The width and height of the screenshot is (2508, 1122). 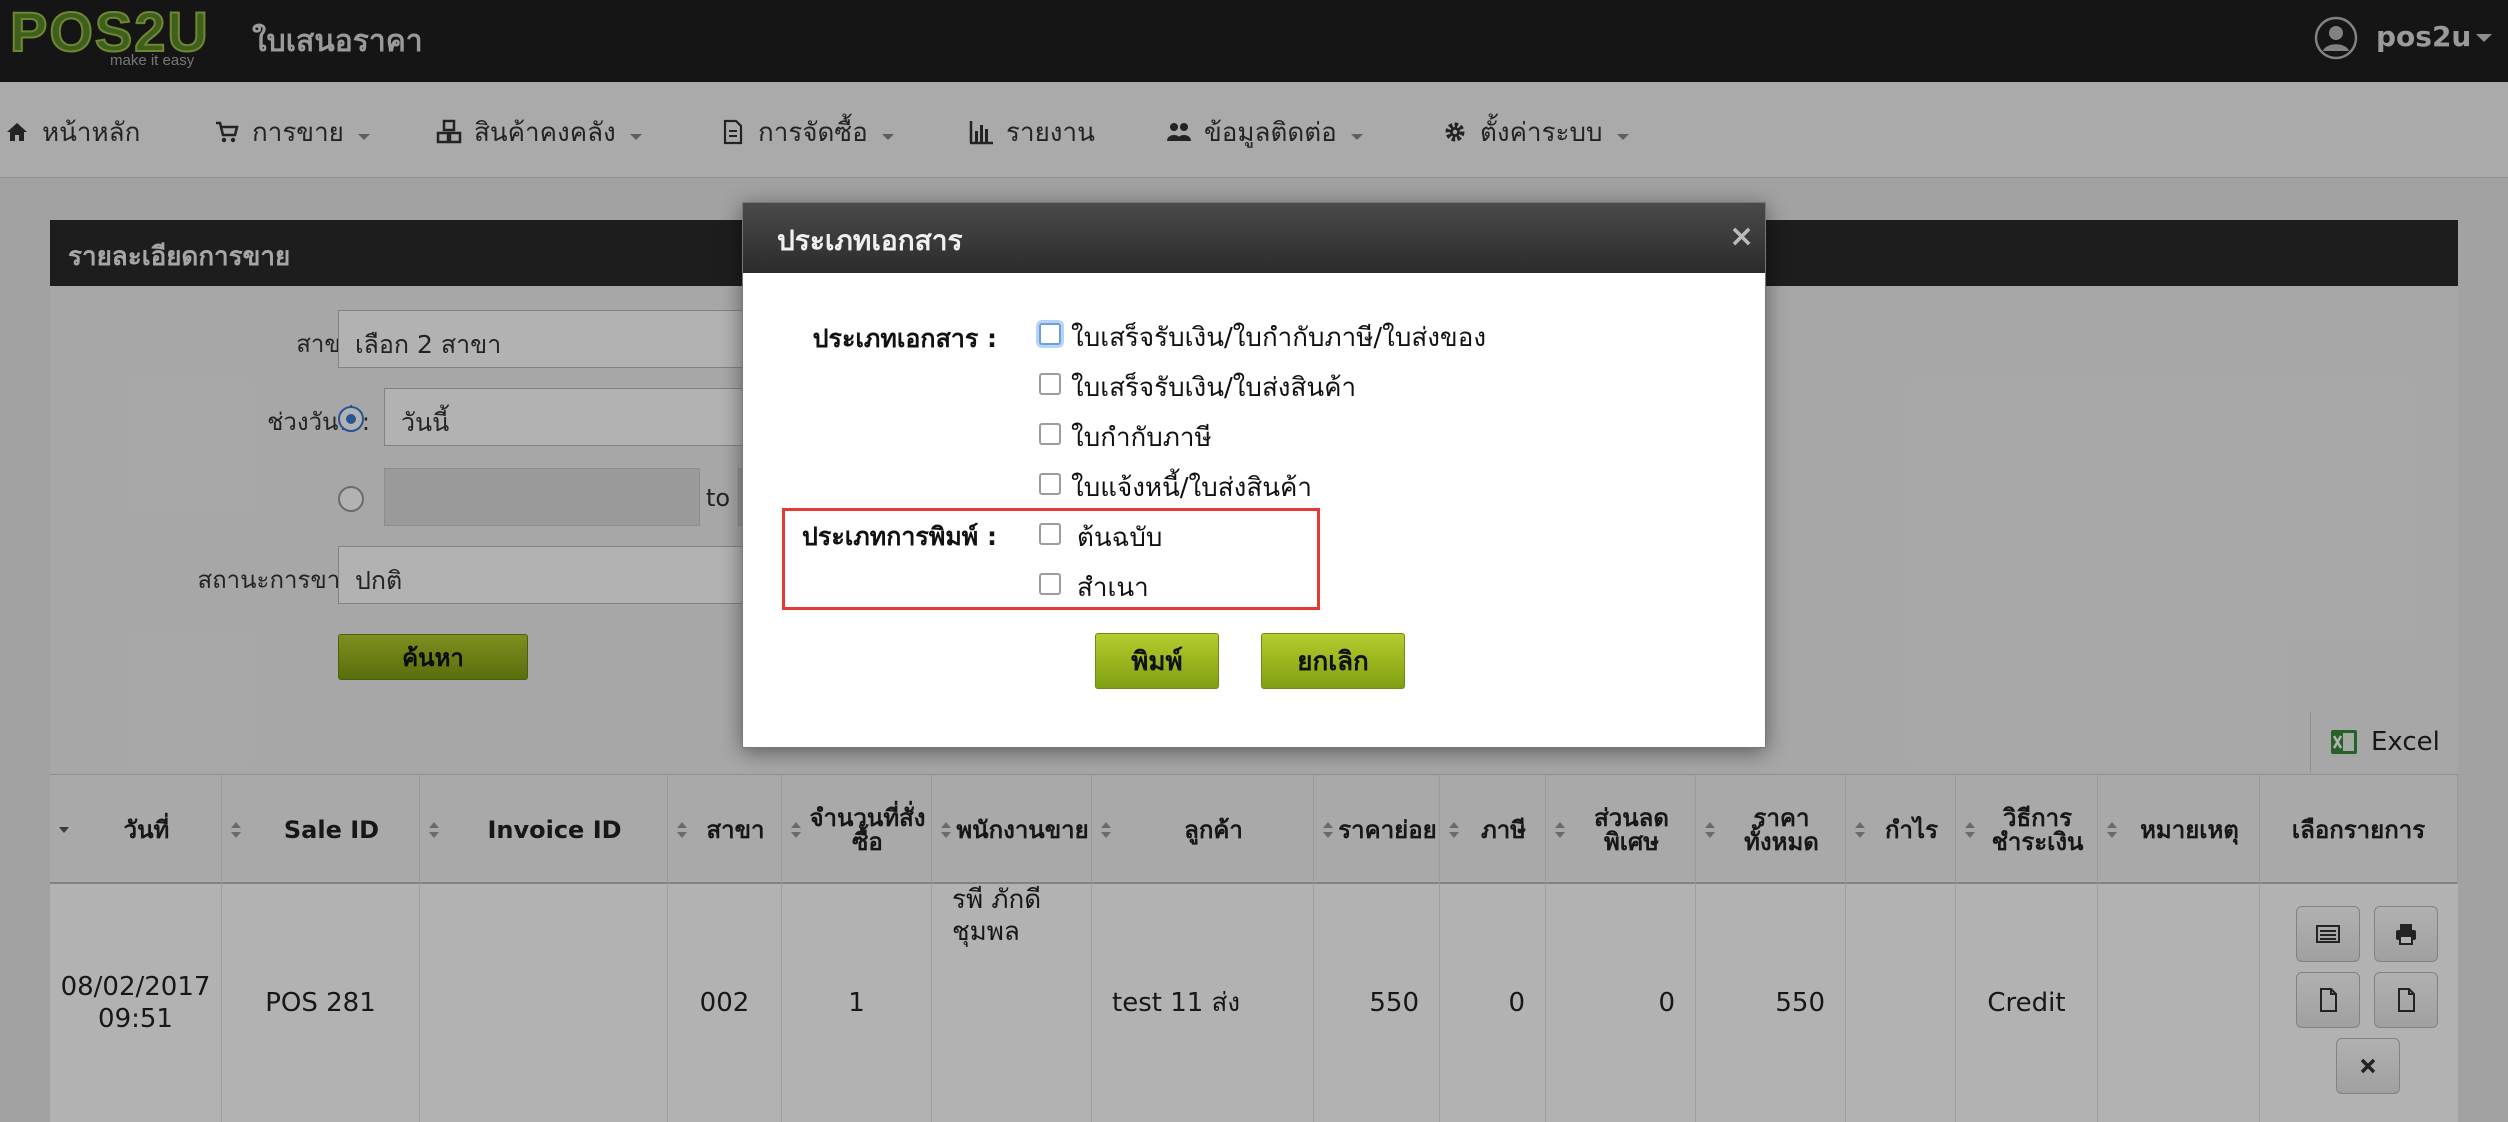 What do you see at coordinates (1254, 238) in the screenshot?
I see `modal-header: ประเภทเอกสาร ×` at bounding box center [1254, 238].